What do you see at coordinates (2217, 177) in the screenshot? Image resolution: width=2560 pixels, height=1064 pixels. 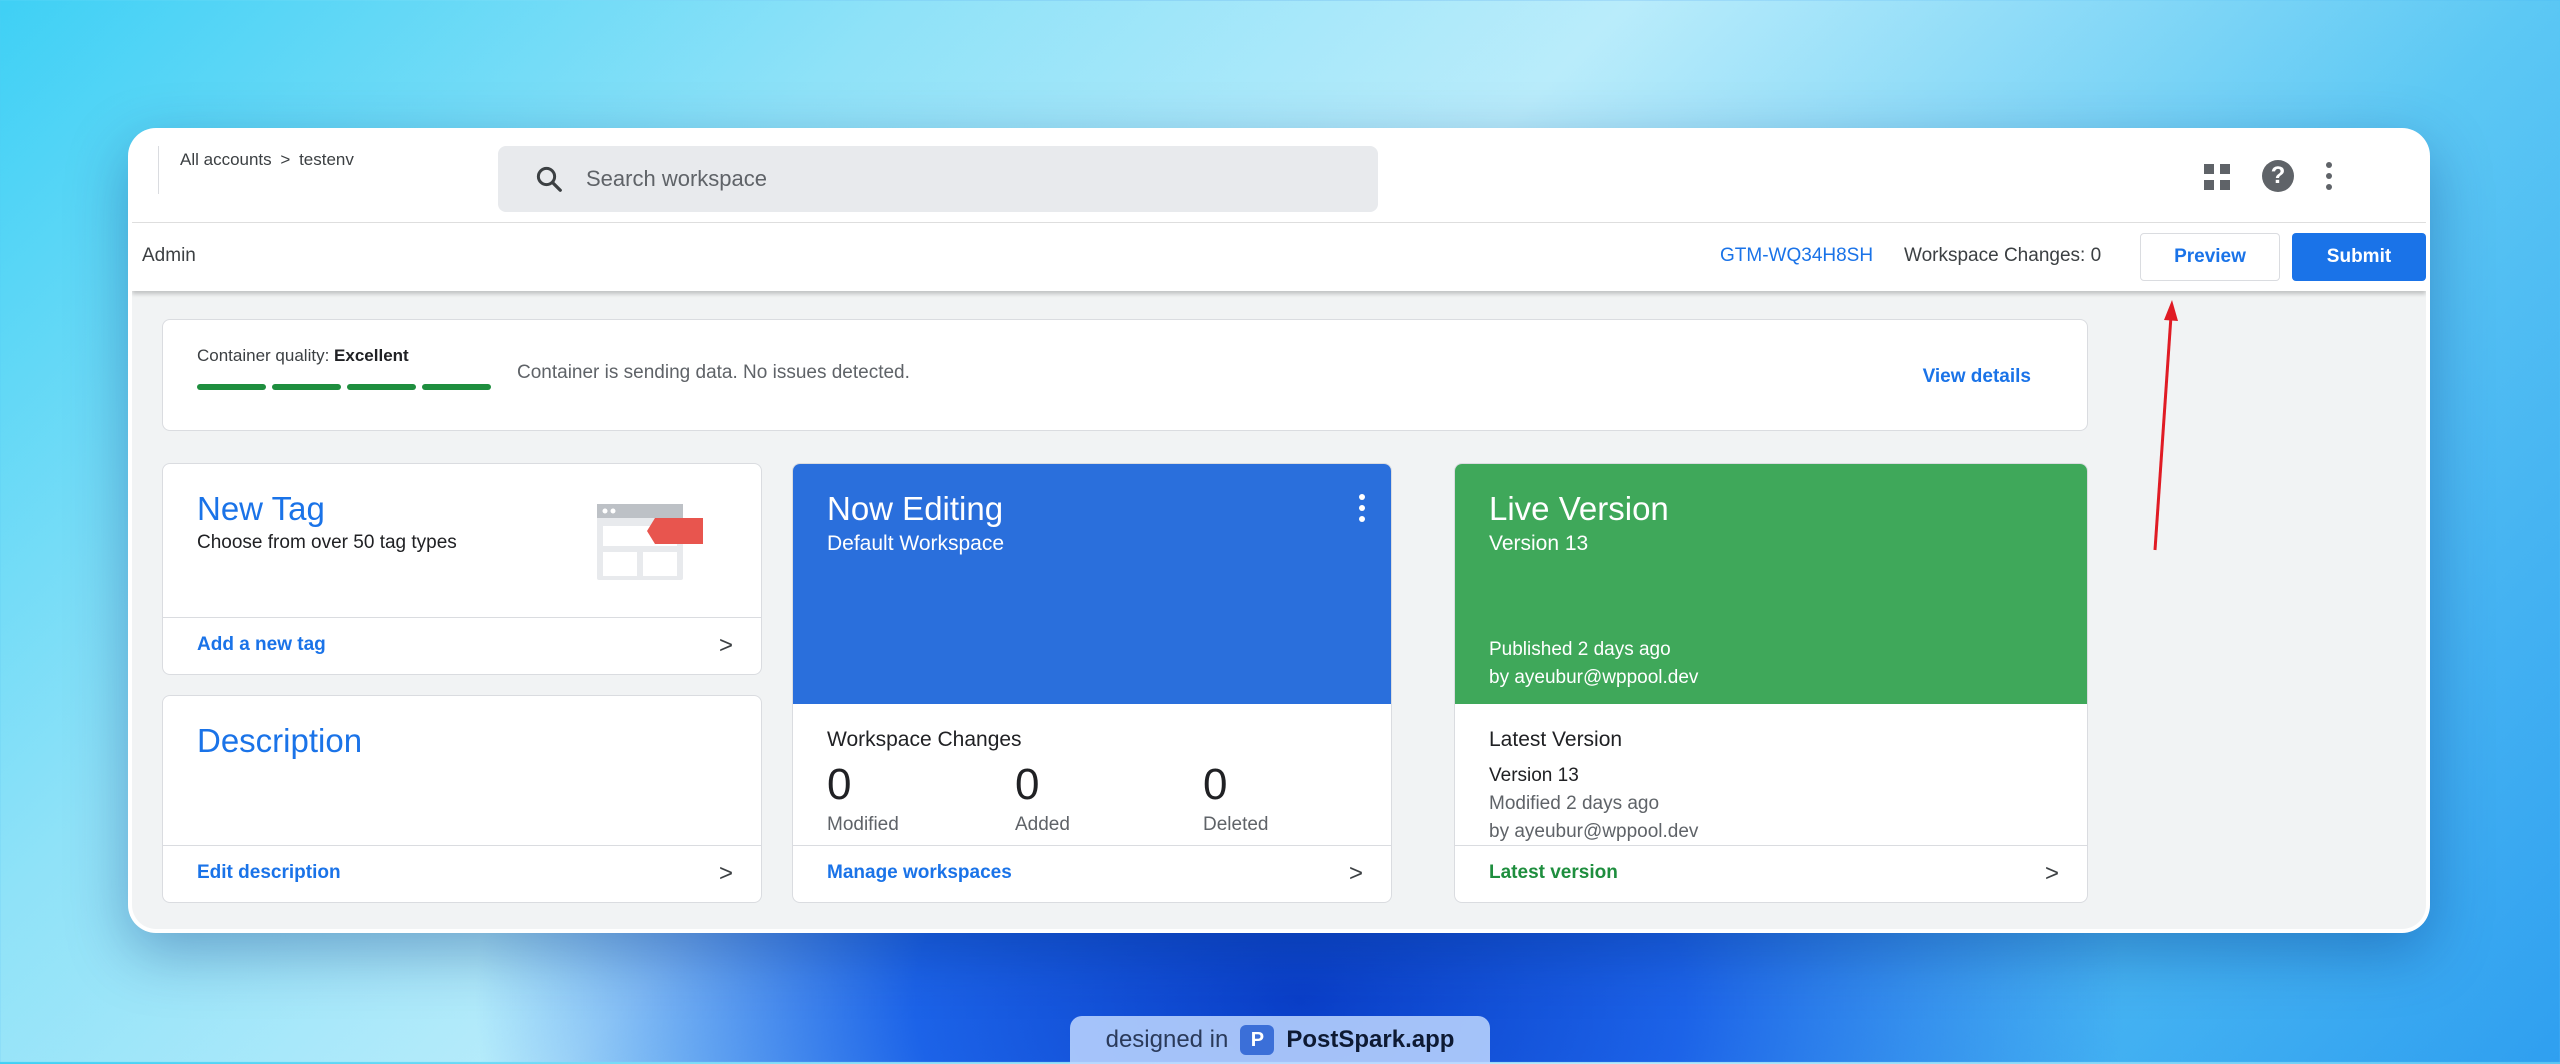 I see `apps-grid-icon` at bounding box center [2217, 177].